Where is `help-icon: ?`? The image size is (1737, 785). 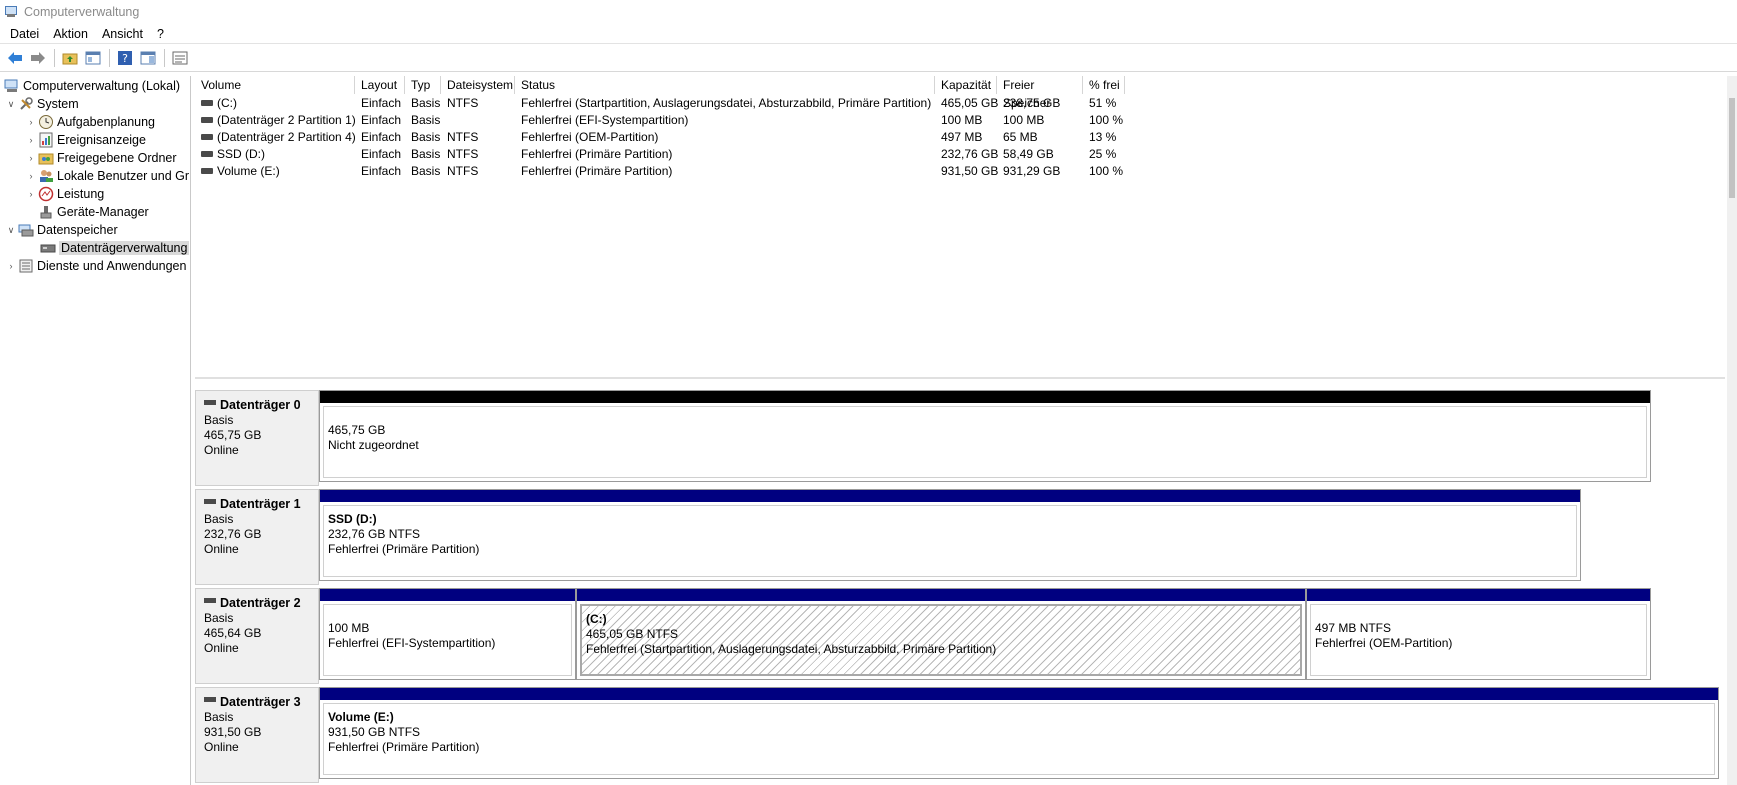
help-icon: ? is located at coordinates (125, 58).